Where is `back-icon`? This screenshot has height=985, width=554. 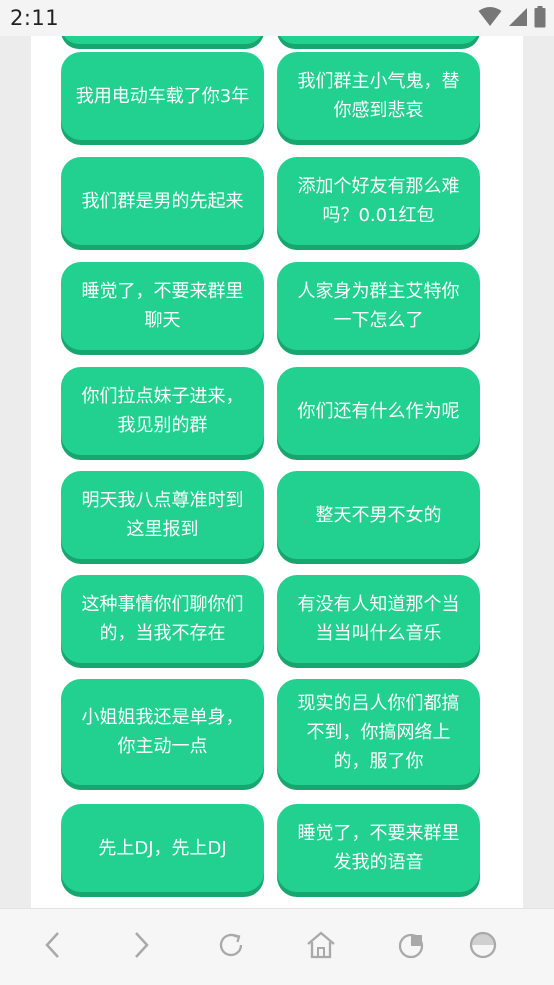 back-icon is located at coordinates (53, 947).